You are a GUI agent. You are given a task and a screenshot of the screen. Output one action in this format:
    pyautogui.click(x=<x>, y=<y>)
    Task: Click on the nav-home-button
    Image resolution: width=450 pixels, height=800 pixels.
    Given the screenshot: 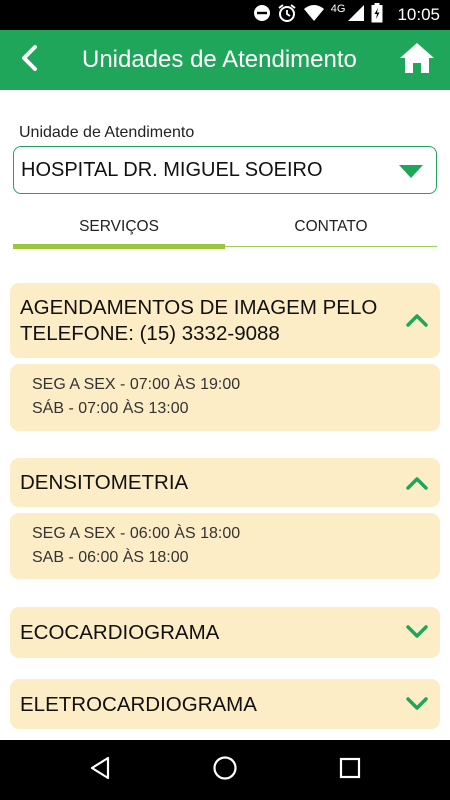 What is the action you would take?
    pyautogui.click(x=225, y=770)
    